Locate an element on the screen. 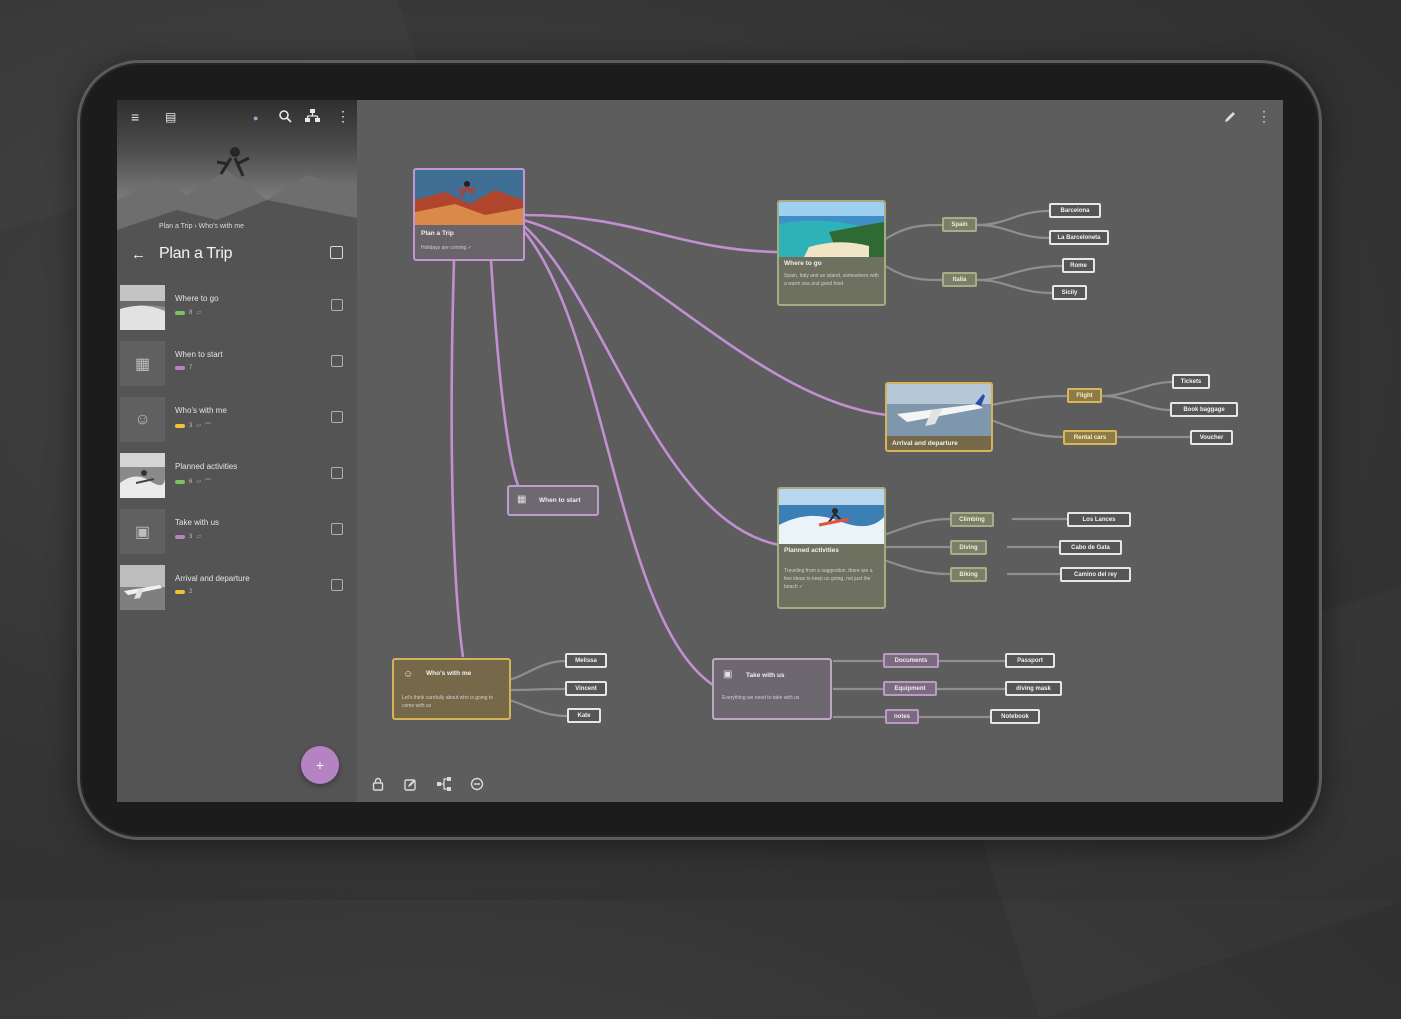  item-title: Where to go is located at coordinates (197, 298).